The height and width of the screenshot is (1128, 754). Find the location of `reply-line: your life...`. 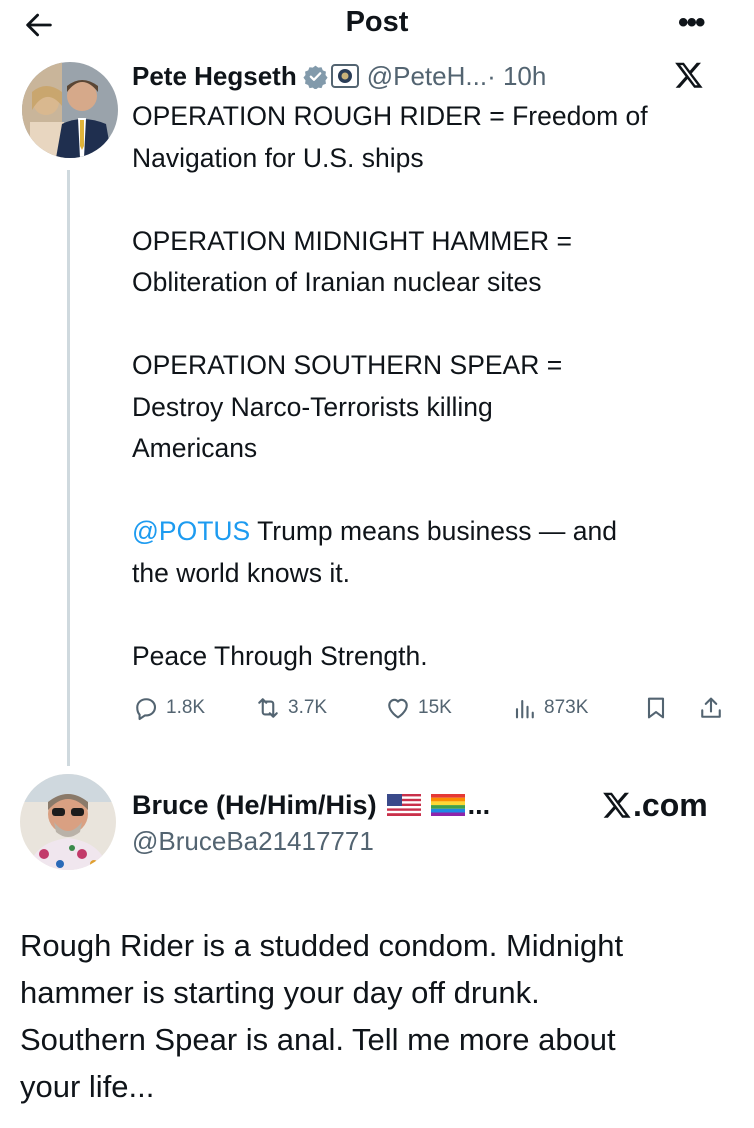

reply-line: your life... is located at coordinates (87, 1086).